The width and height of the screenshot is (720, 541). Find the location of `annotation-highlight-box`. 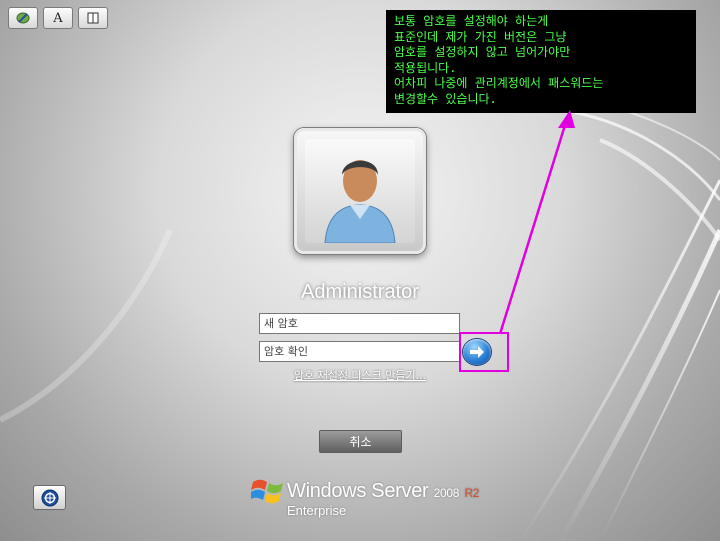

annotation-highlight-box is located at coordinates (484, 352).